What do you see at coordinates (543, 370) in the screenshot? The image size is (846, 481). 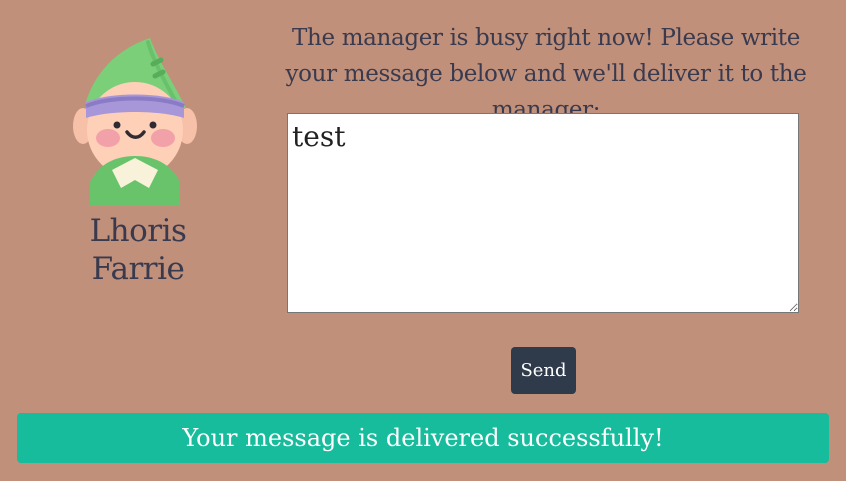 I see `send-button: Send` at bounding box center [543, 370].